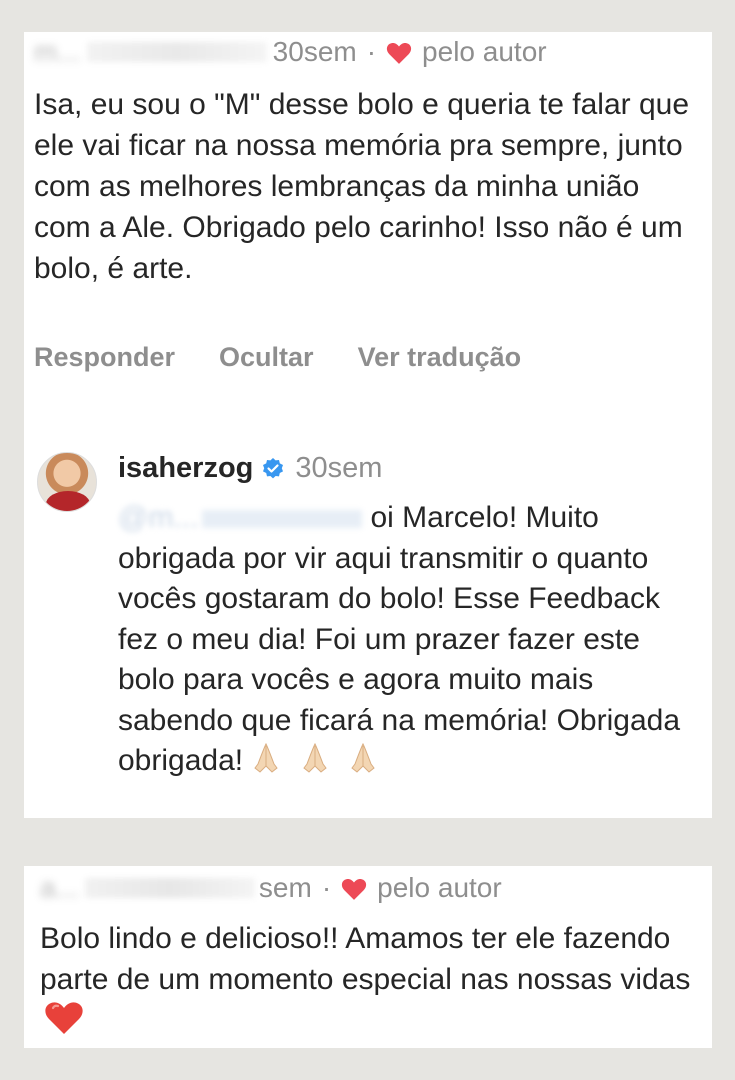 This screenshot has height=1080, width=735. Describe the element at coordinates (104, 357) in the screenshot. I see `reply-button: Responder` at that location.